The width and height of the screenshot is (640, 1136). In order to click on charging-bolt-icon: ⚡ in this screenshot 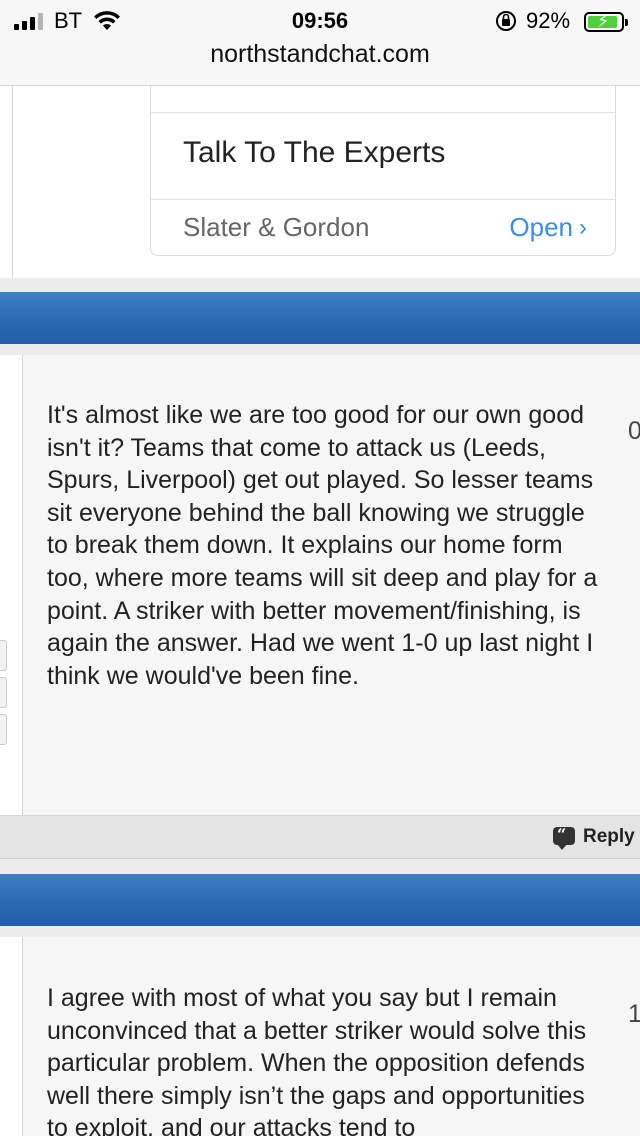, I will do `click(603, 21)`.